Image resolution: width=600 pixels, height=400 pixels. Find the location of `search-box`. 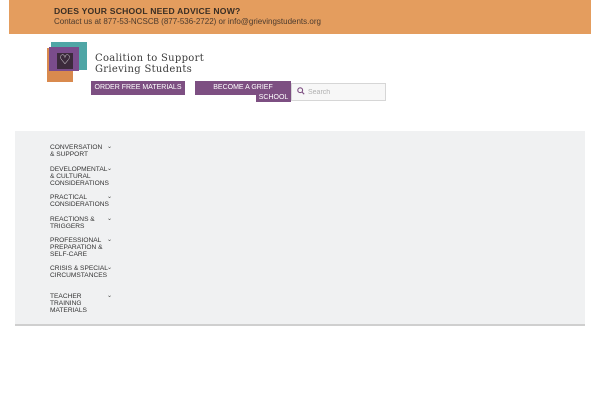

search-box is located at coordinates (338, 92).